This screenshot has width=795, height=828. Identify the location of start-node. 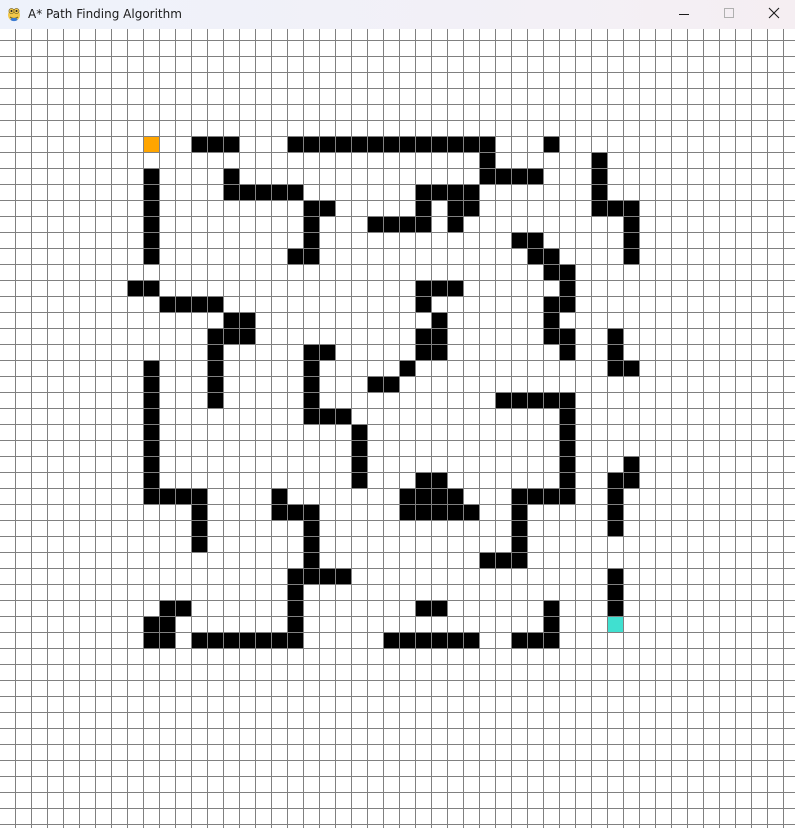
(151, 144).